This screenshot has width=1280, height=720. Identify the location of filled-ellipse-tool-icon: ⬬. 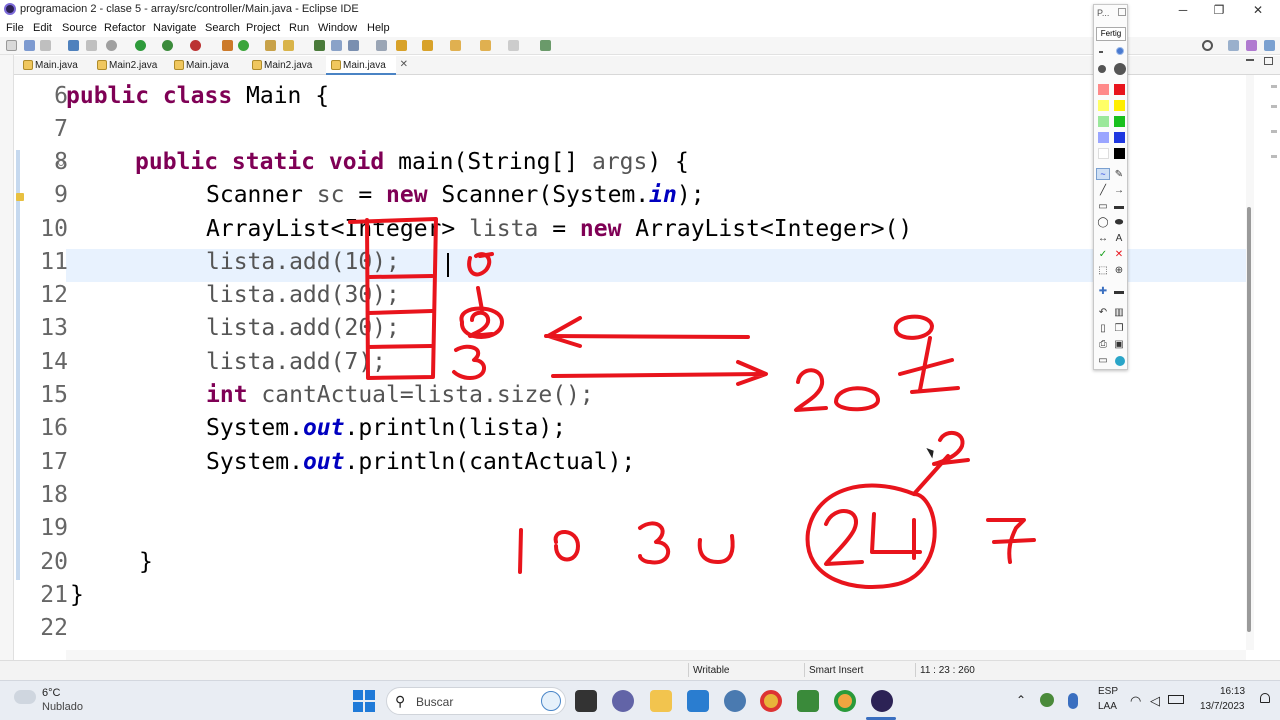
(1119, 222).